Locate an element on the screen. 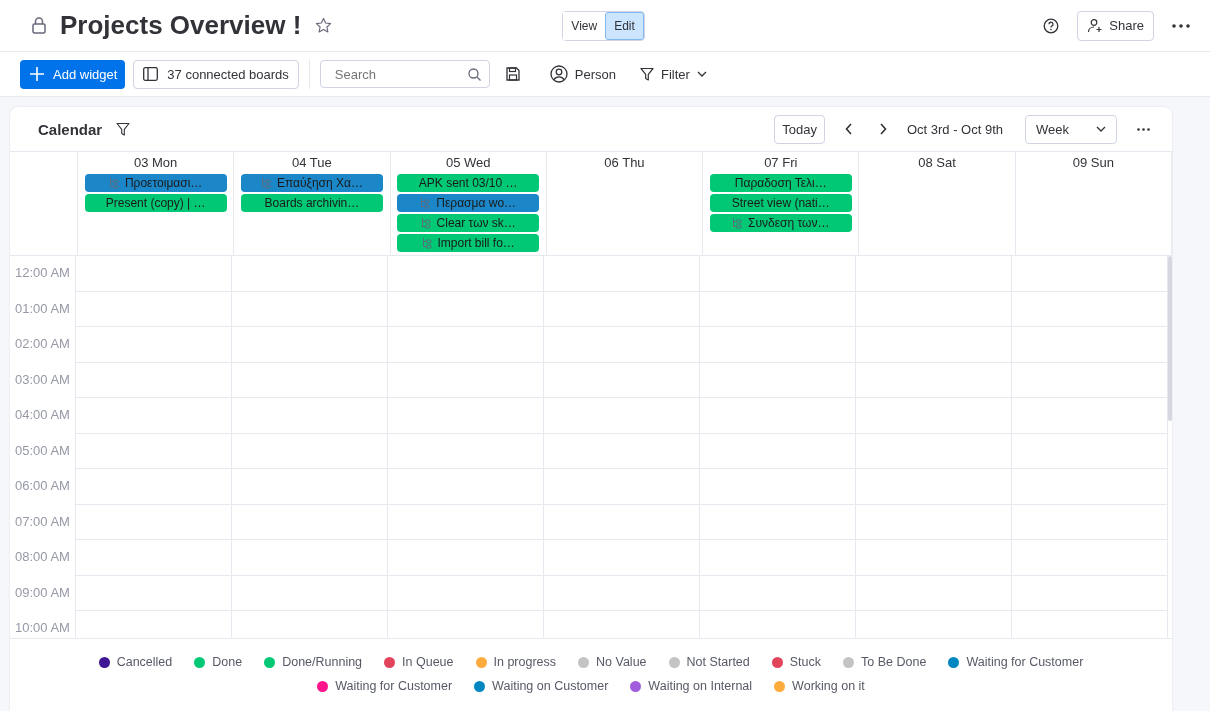 The height and width of the screenshot is (711, 1210). mode-tab: Edit is located at coordinates (624, 25).